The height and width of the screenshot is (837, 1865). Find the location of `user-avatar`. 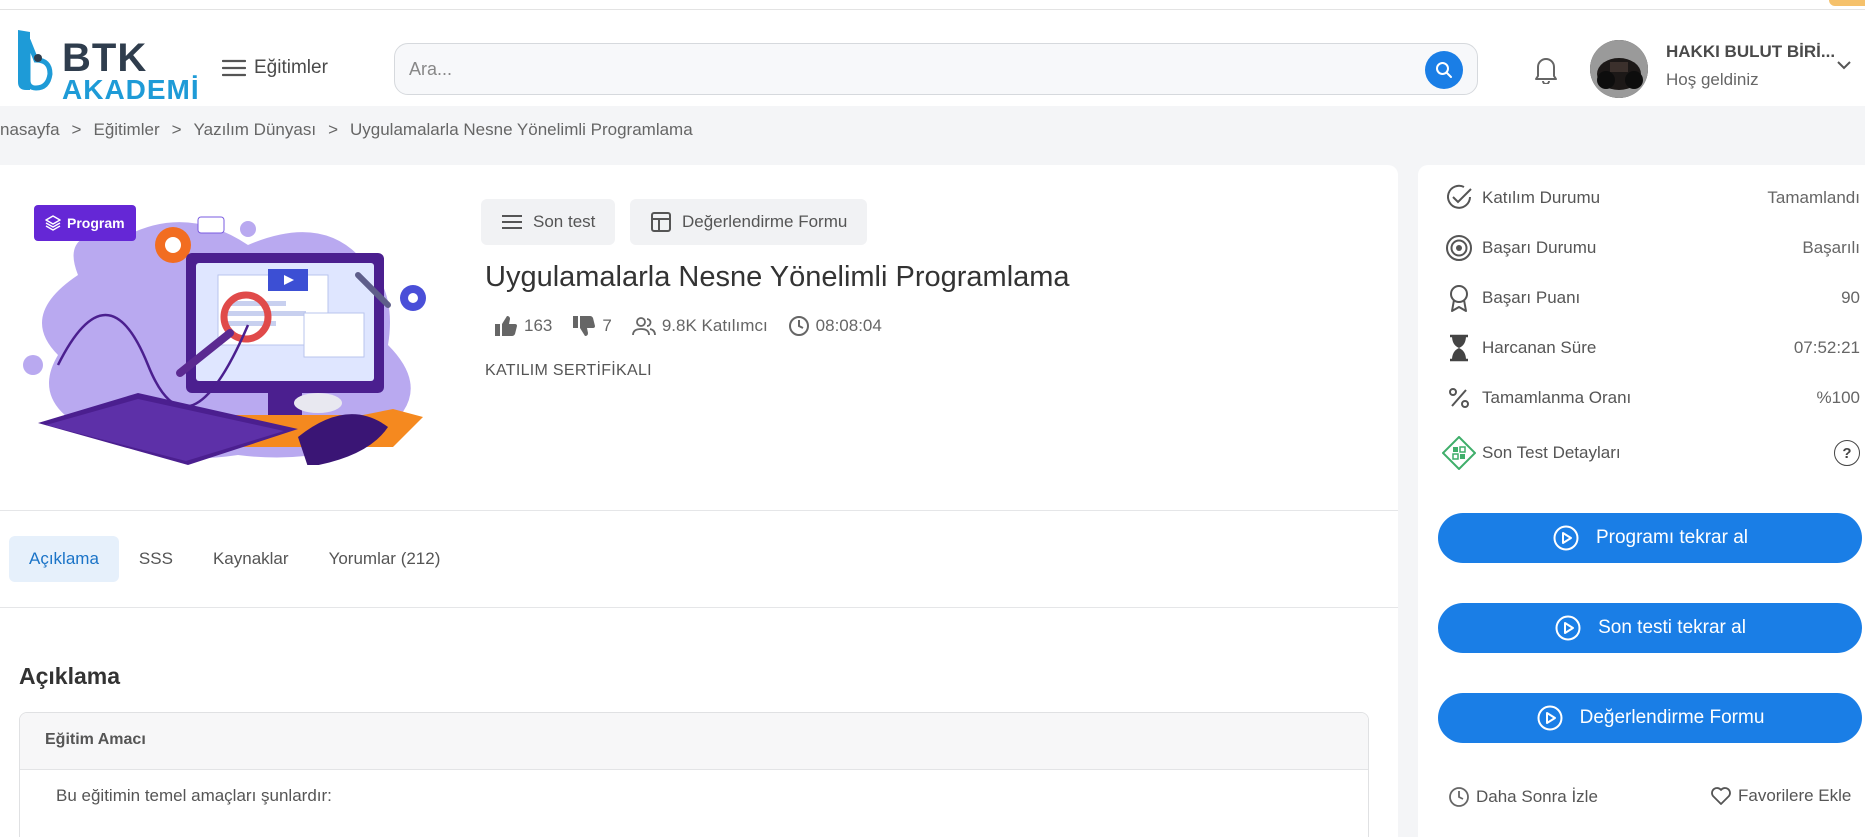

user-avatar is located at coordinates (1619, 69).